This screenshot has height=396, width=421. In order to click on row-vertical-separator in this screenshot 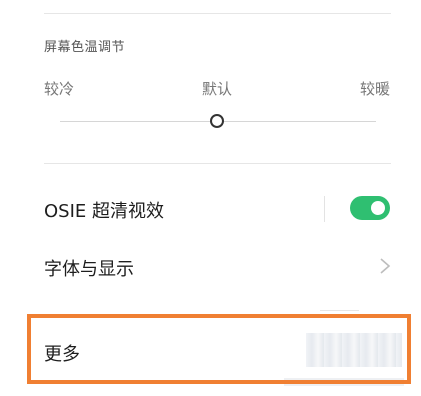, I will do `click(324, 209)`.